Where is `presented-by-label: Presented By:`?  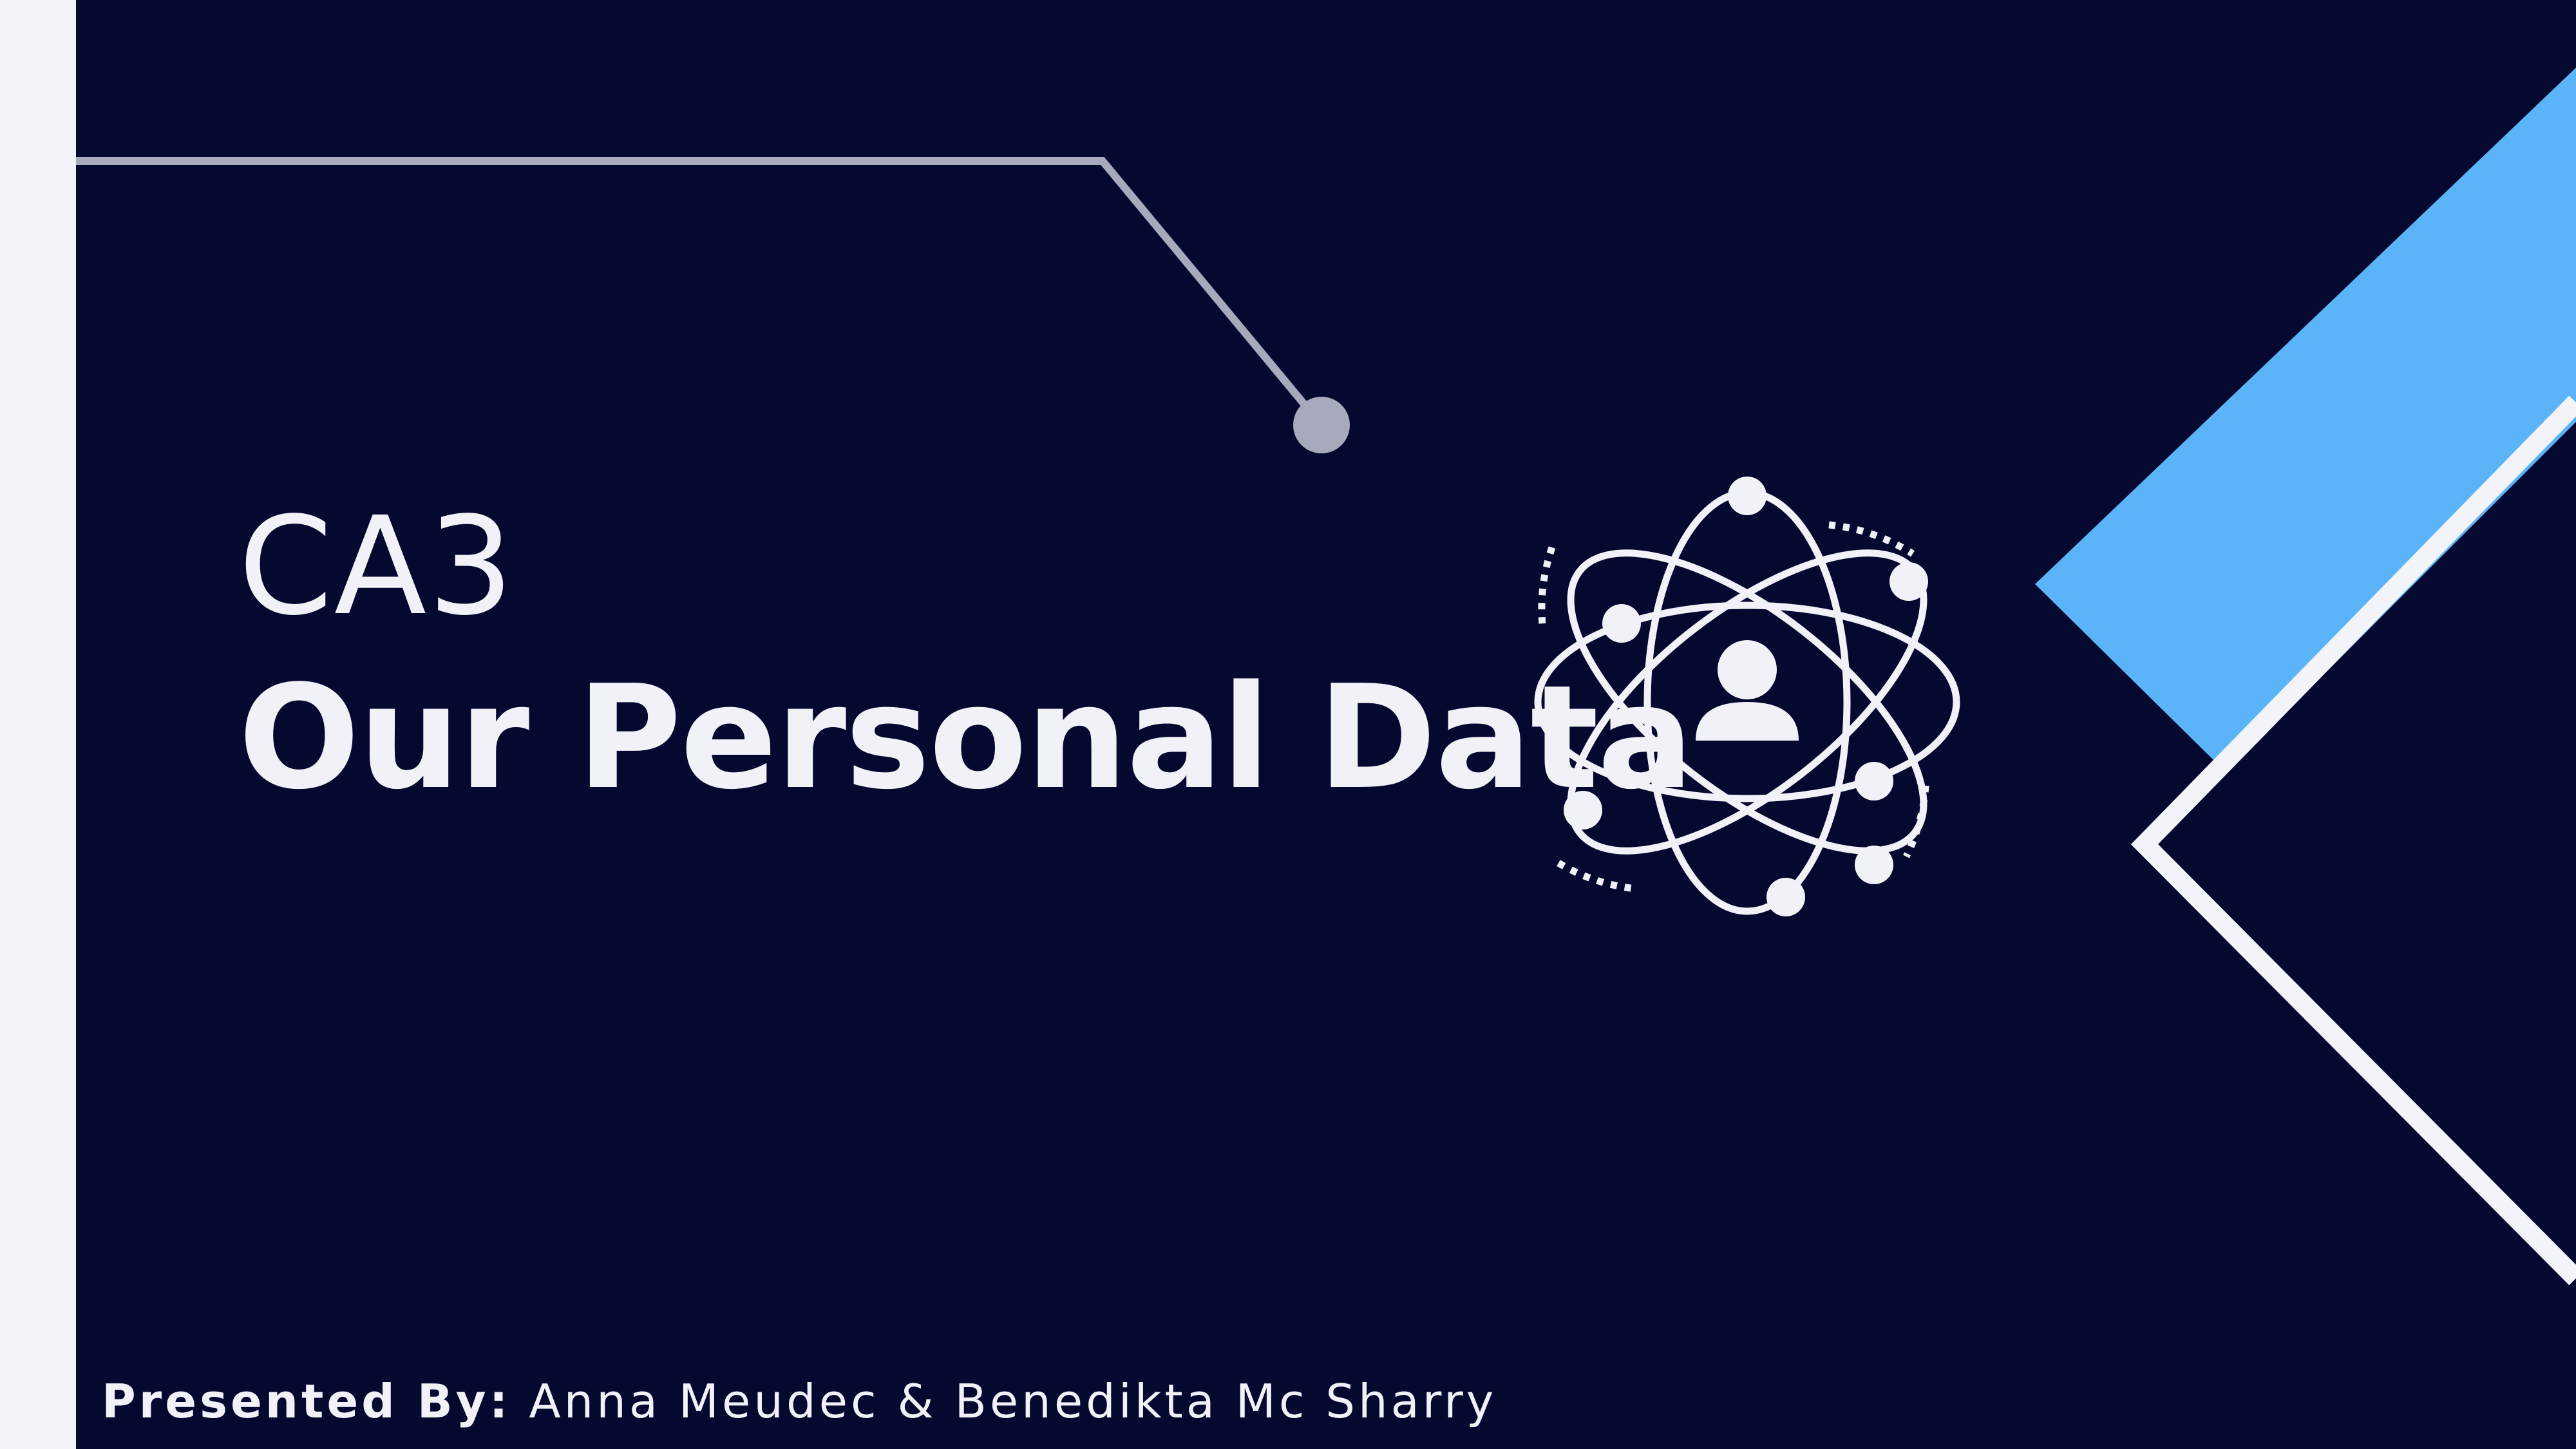 presented-by-label: Presented By: is located at coordinates (306, 1401).